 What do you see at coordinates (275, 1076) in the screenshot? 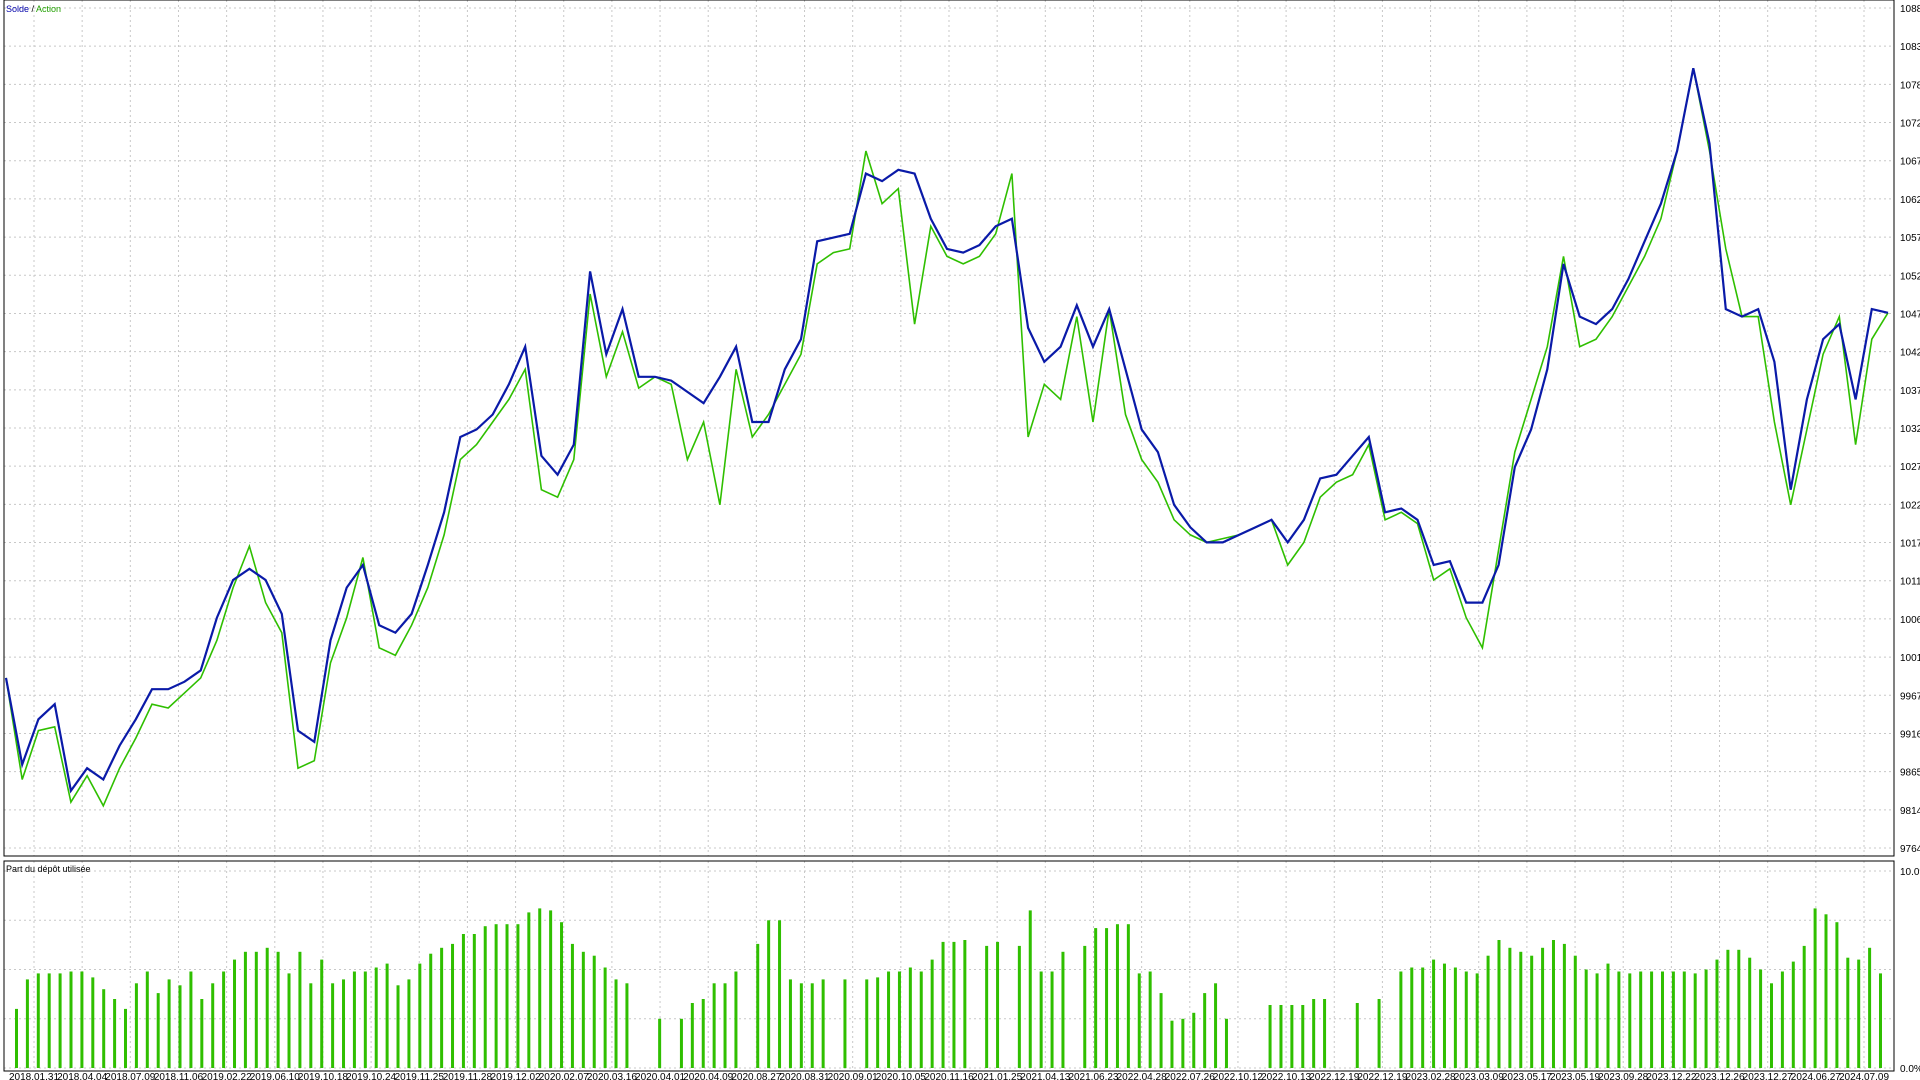
I see `x-tick-label: 2019.06.10` at bounding box center [275, 1076].